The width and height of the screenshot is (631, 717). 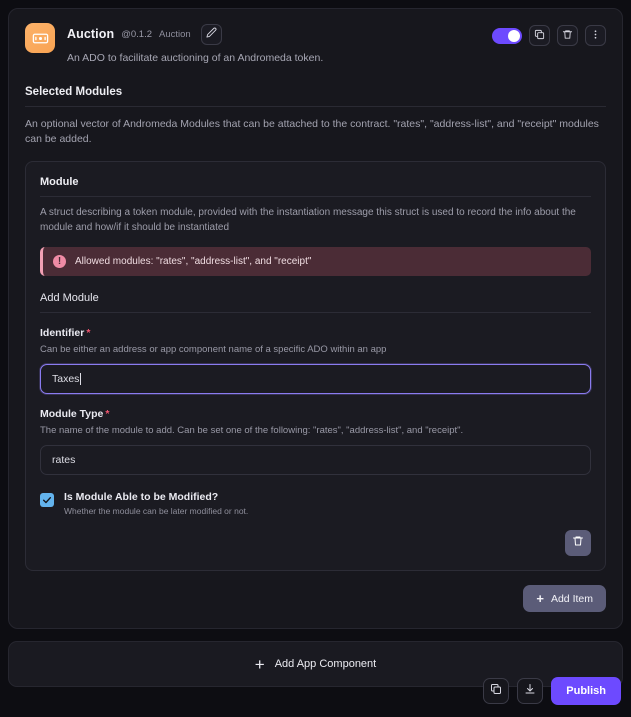 I want to click on section-title: Selected Modules, so click(x=315, y=96).